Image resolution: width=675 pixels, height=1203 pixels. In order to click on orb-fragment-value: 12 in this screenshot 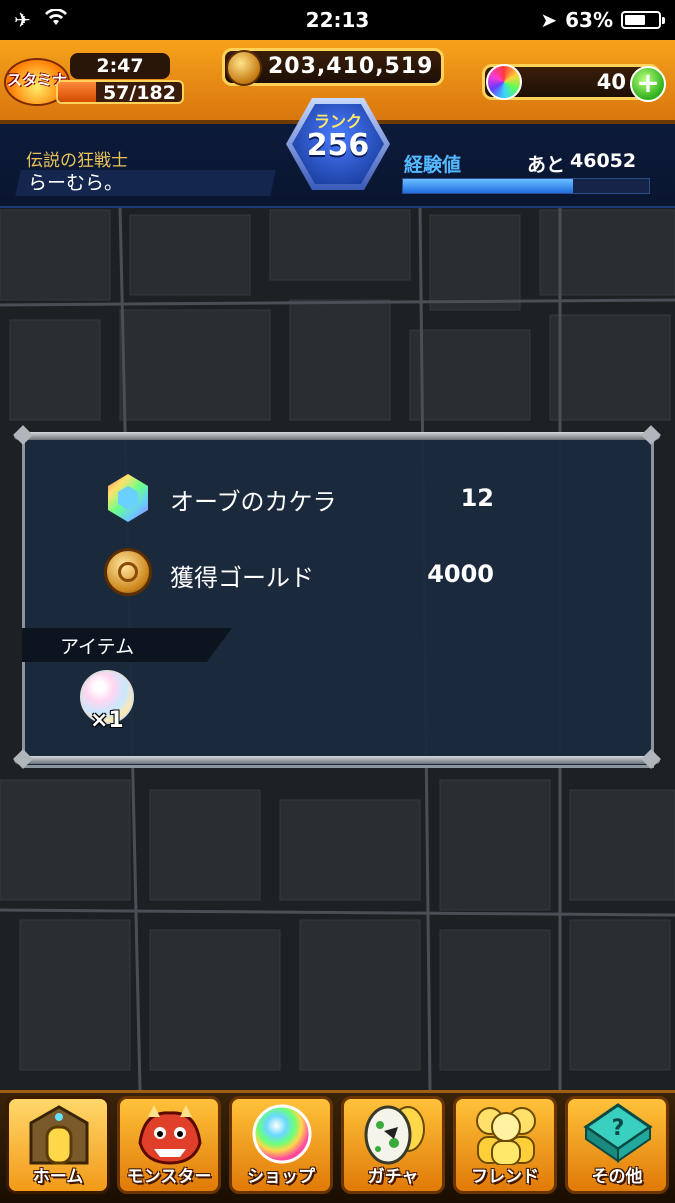, I will do `click(477, 498)`.